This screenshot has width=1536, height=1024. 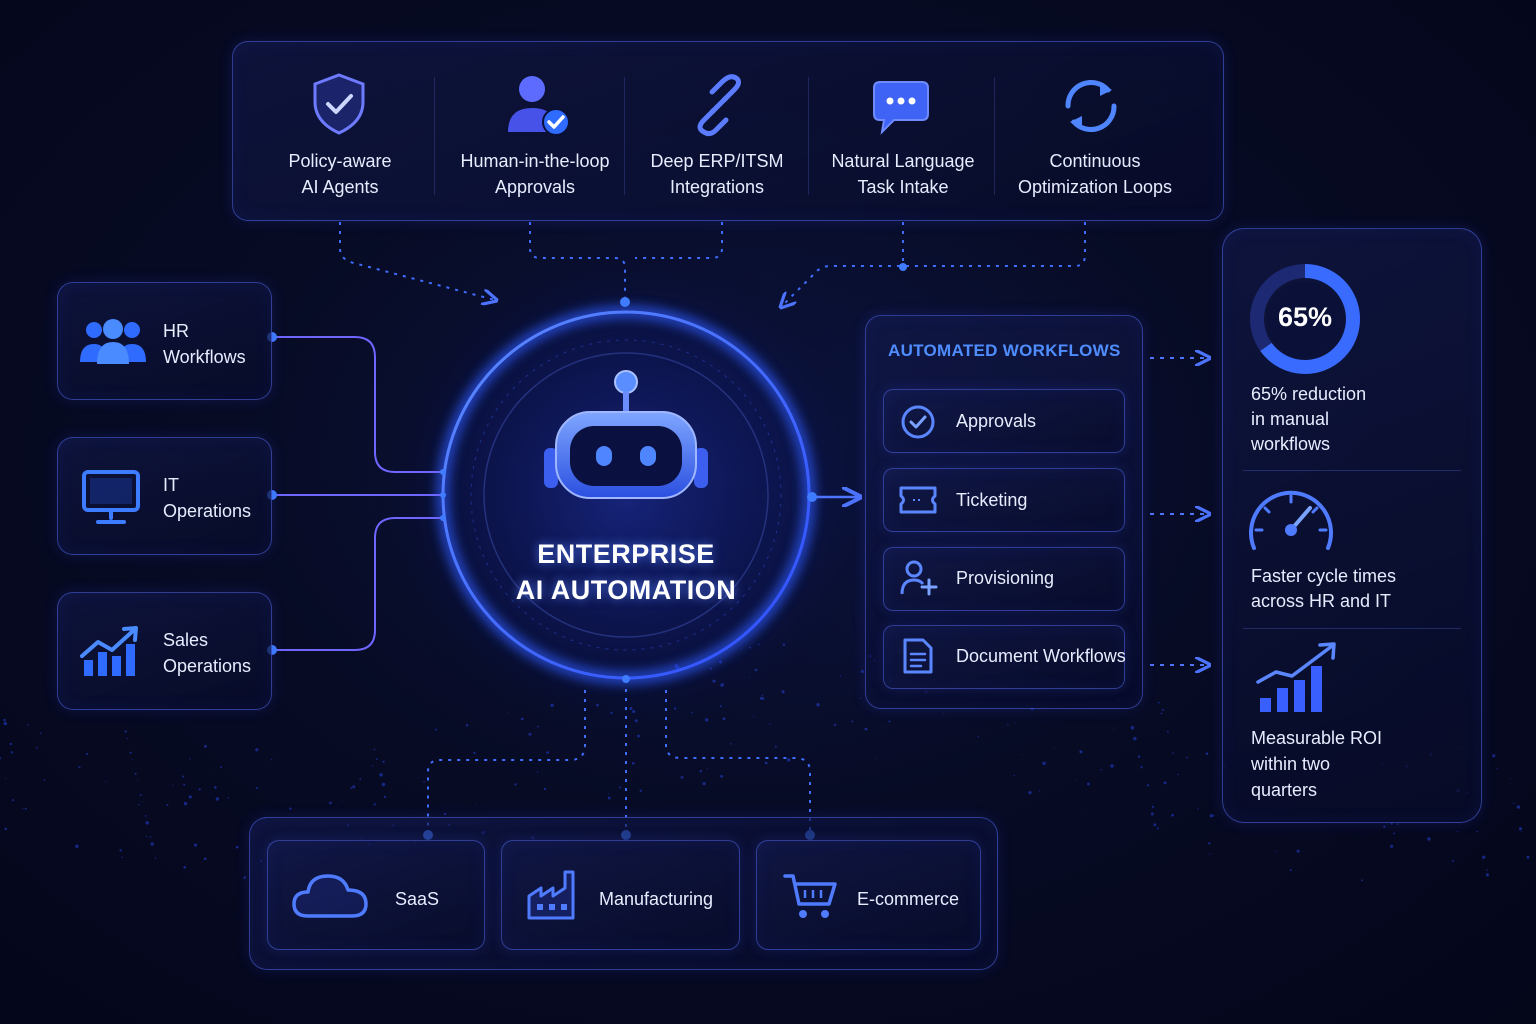 What do you see at coordinates (207, 653) in the screenshot?
I see `input-sales-label: Sales Operations` at bounding box center [207, 653].